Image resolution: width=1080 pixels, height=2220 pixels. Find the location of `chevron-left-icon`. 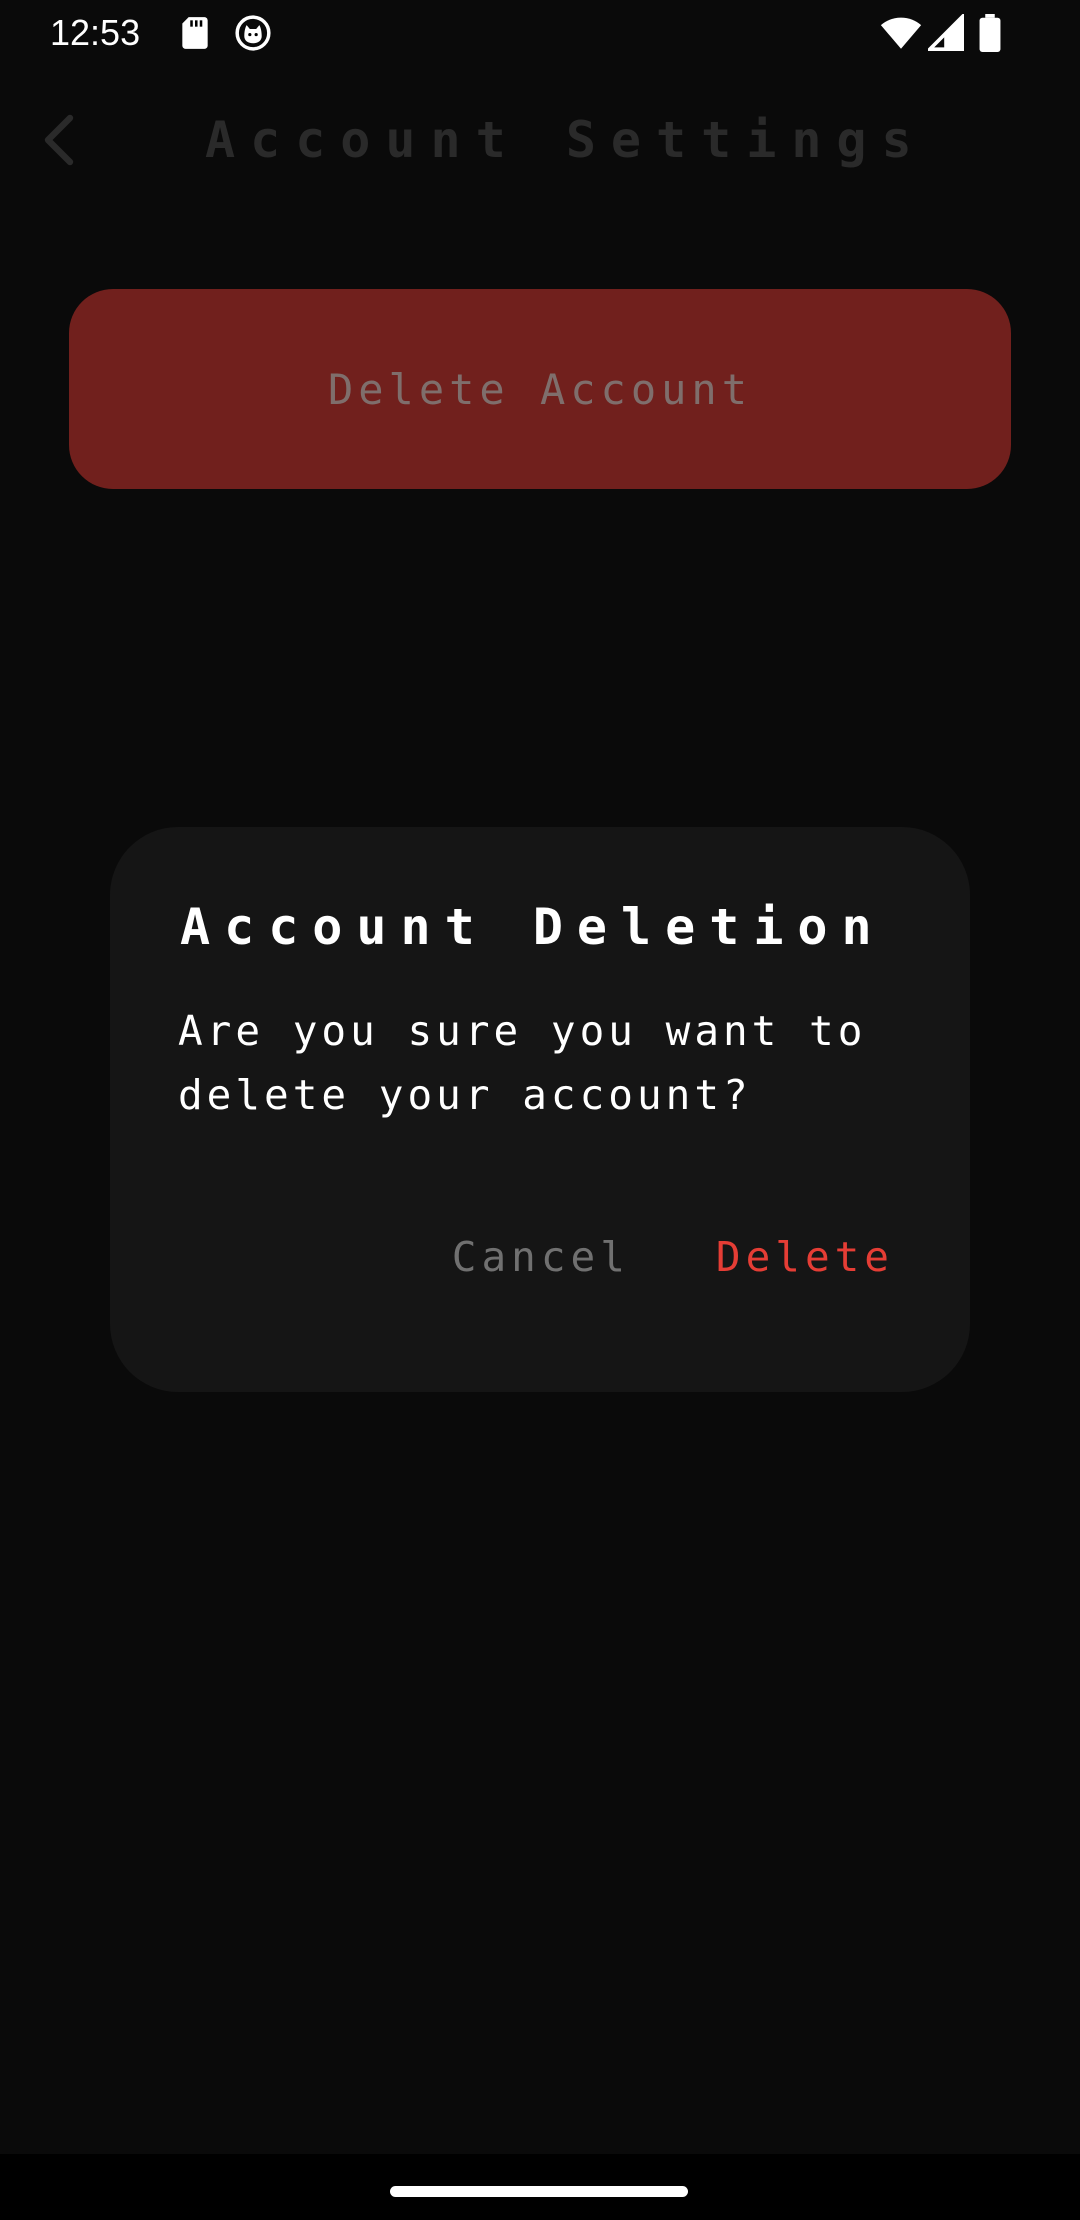

chevron-left-icon is located at coordinates (59, 140).